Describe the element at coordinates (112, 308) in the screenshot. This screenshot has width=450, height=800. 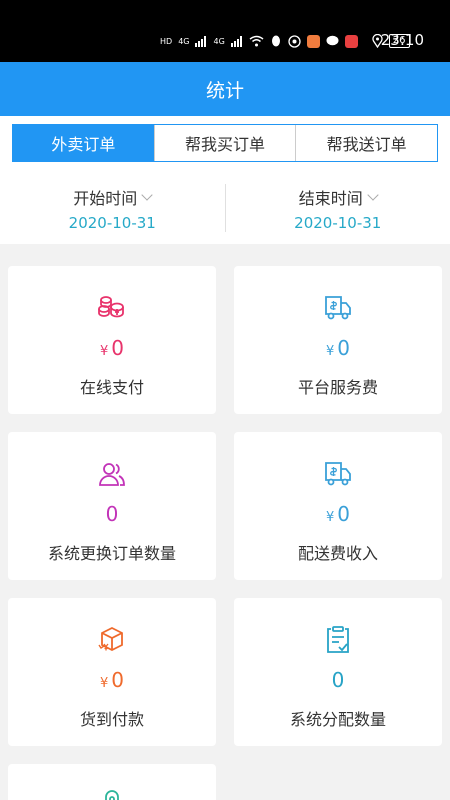
I see `coins-stack-icon` at that location.